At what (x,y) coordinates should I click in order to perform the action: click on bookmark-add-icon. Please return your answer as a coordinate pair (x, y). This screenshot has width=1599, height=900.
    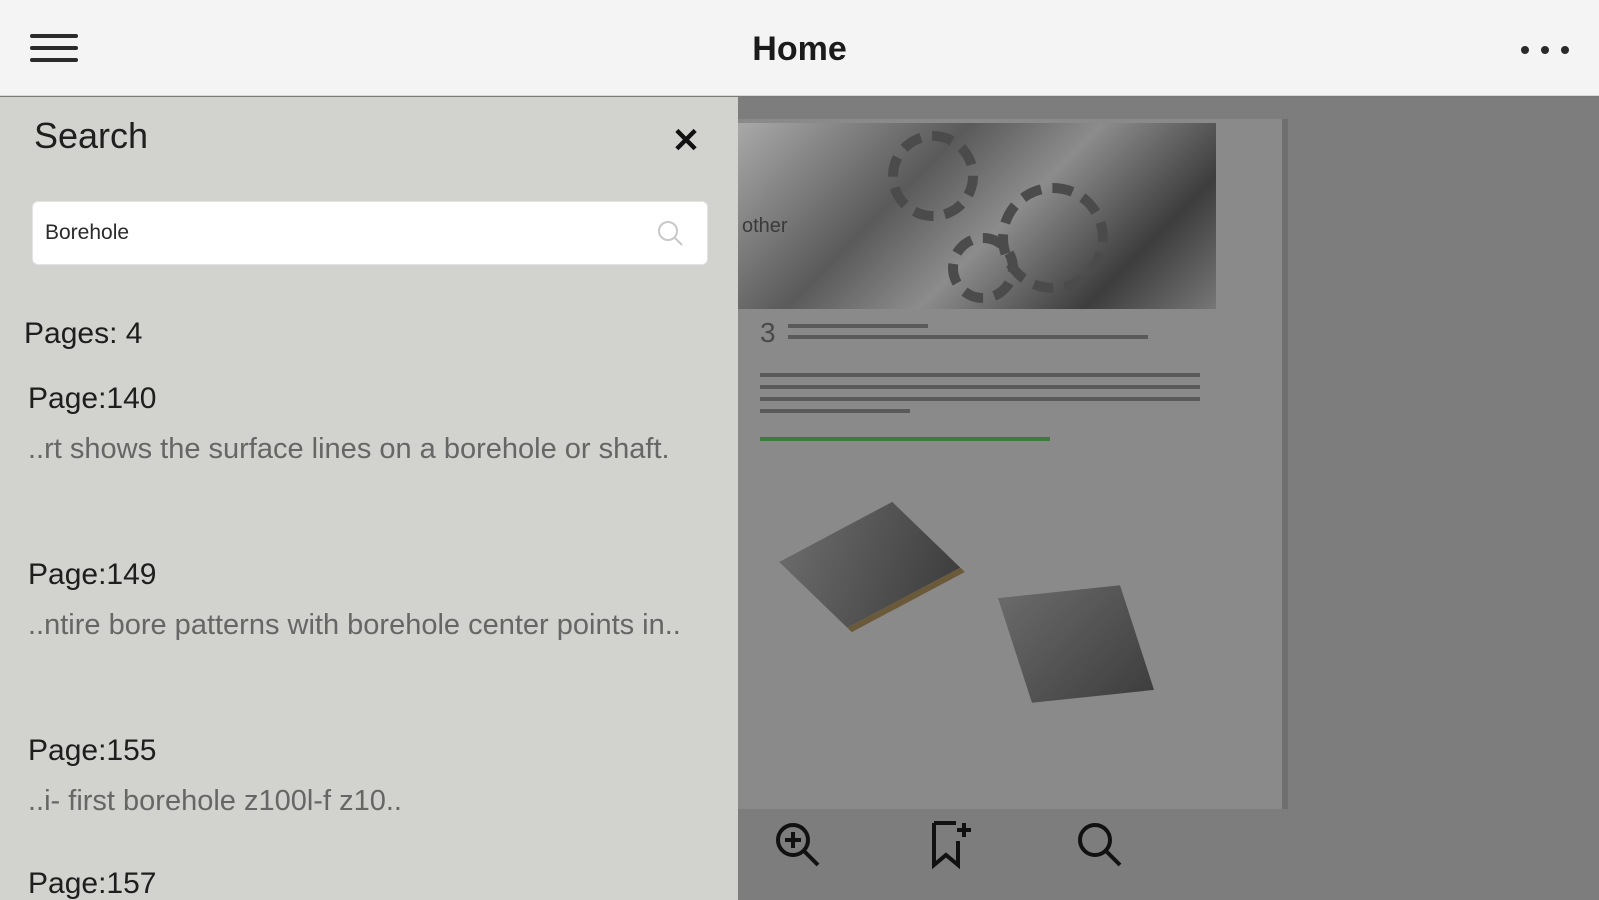
    Looking at the image, I should click on (950, 845).